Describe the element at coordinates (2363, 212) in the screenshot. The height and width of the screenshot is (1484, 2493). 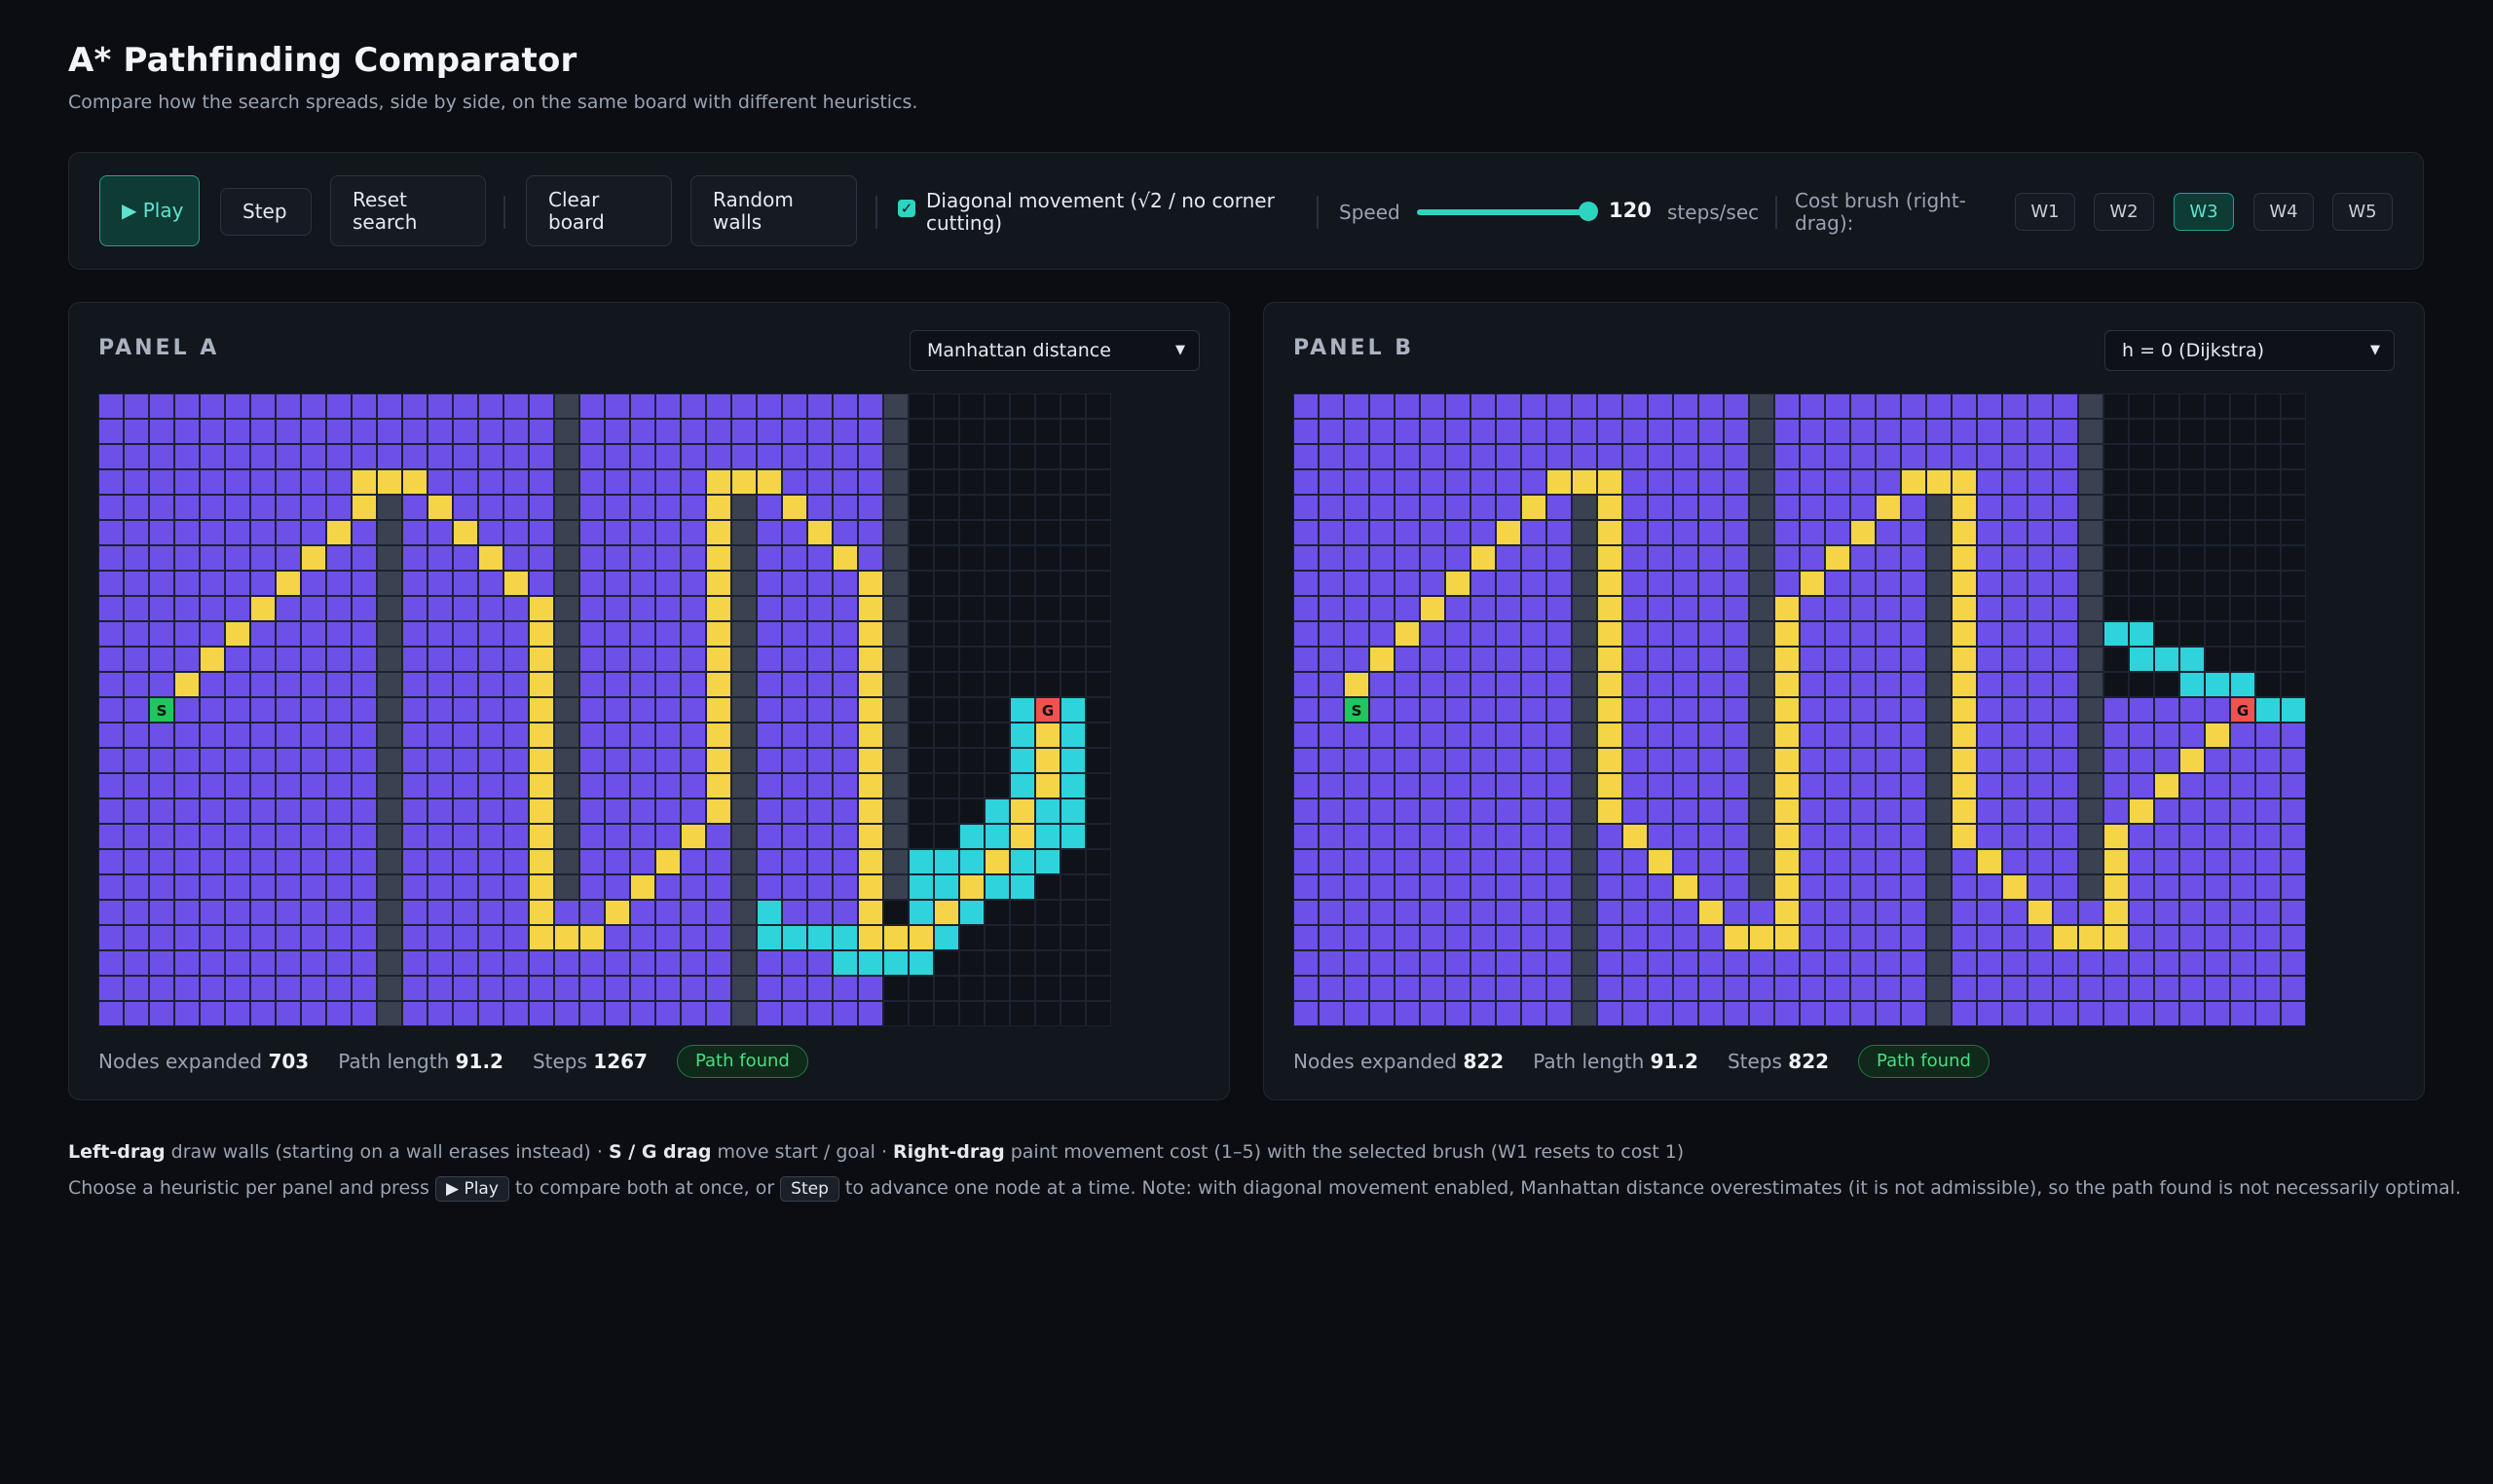
I see `brush-w5-button: W5` at that location.